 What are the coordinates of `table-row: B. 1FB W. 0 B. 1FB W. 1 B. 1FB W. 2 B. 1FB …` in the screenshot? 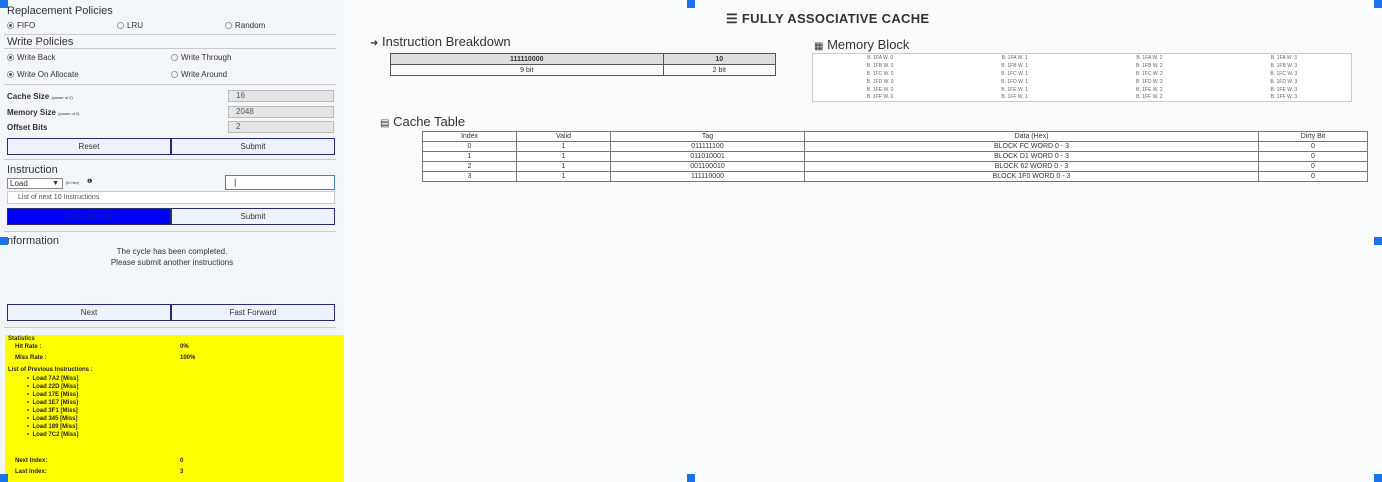 It's located at (1082, 65).